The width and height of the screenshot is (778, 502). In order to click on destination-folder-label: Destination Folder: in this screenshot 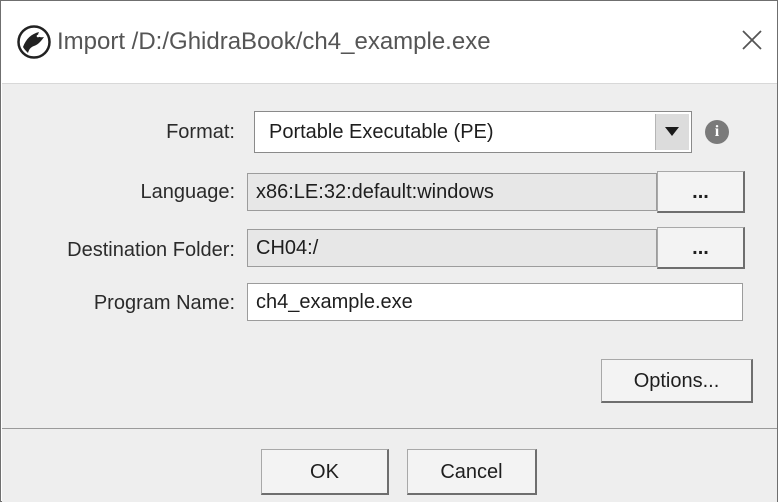, I will do `click(151, 250)`.